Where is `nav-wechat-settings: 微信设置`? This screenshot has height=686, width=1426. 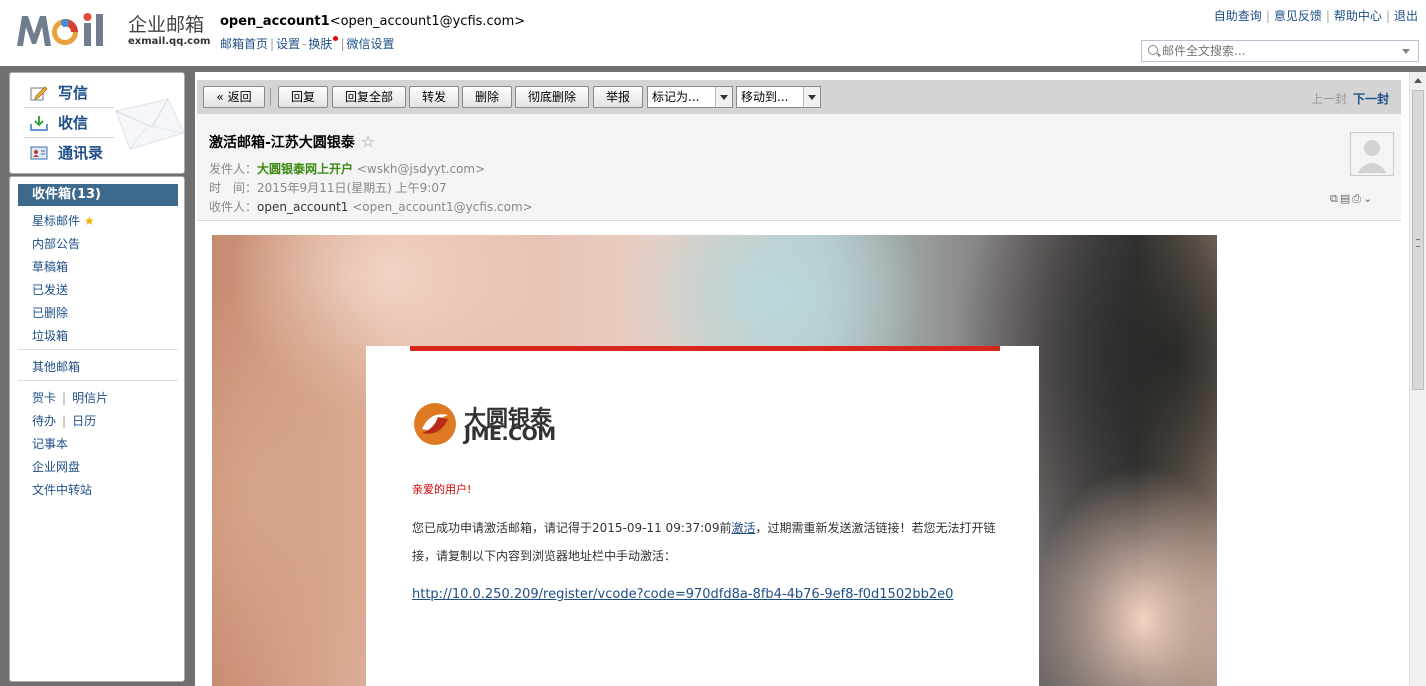
nav-wechat-settings: 微信设置 is located at coordinates (370, 44).